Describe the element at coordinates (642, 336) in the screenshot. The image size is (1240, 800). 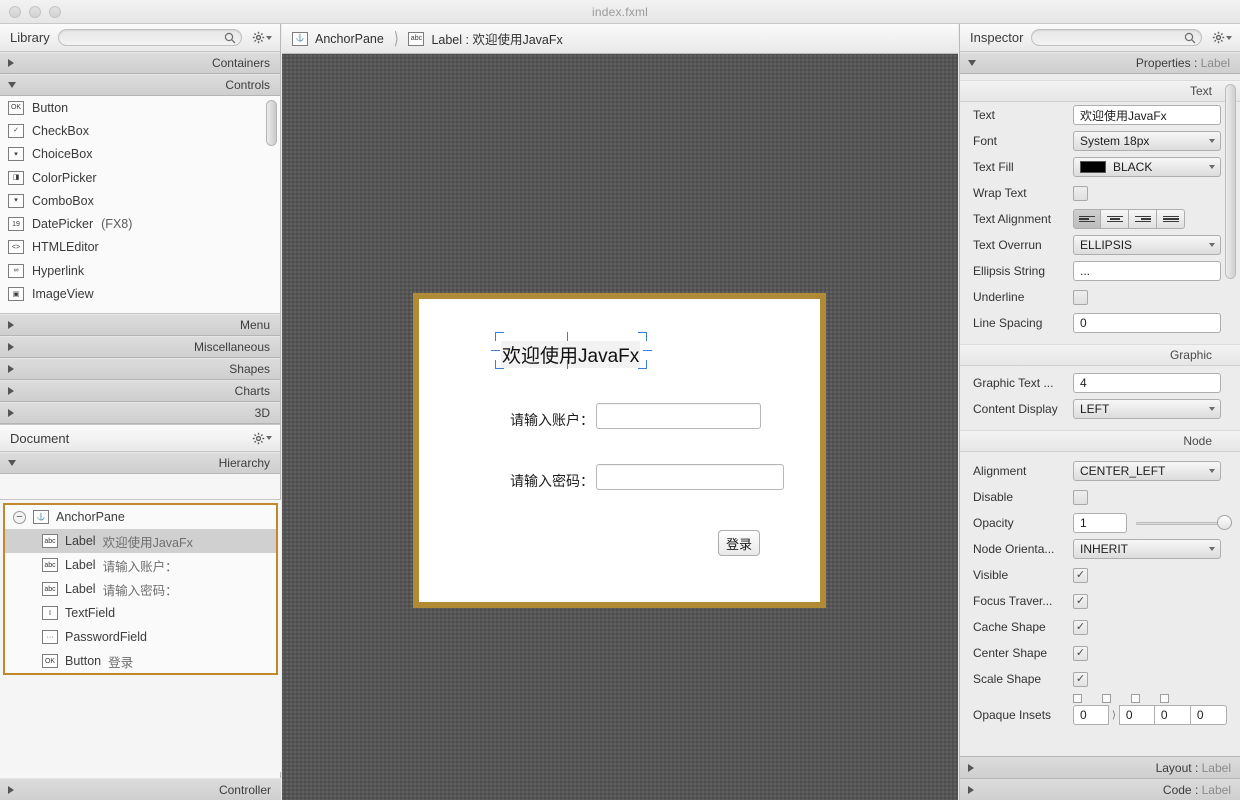
I see `selection-handle-tr` at that location.